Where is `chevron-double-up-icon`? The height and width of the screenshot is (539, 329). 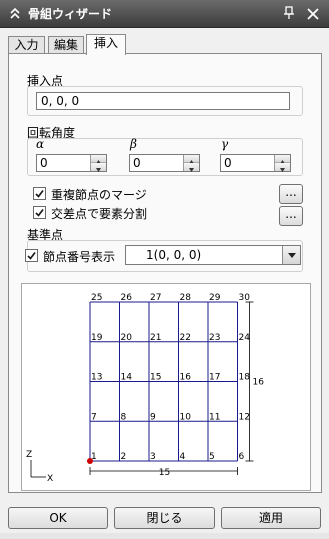 chevron-double-up-icon is located at coordinates (15, 14).